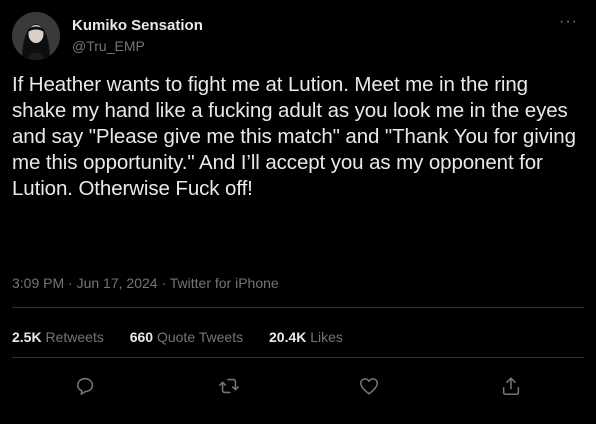  What do you see at coordinates (137, 25) in the screenshot?
I see `display-name: Kumiko Sensation` at bounding box center [137, 25].